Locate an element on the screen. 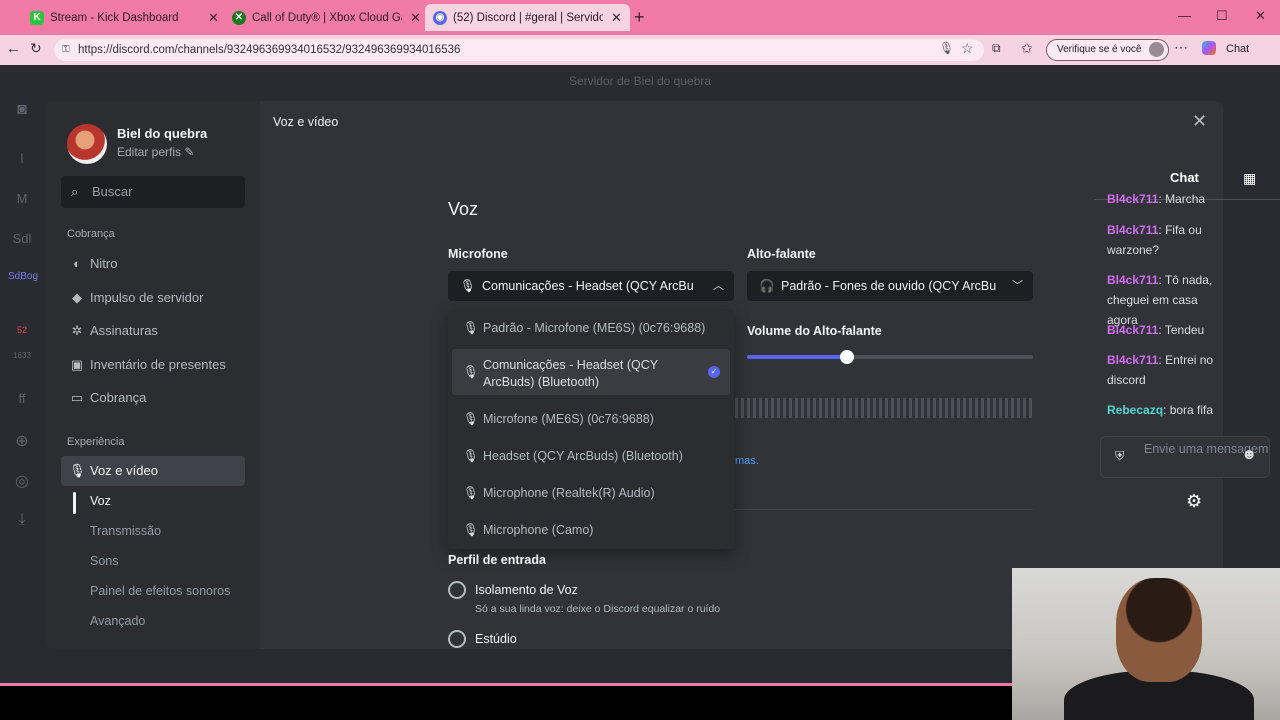 This screenshot has width=1280, height=720. shield-icon: ⛨ is located at coordinates (1119, 456).